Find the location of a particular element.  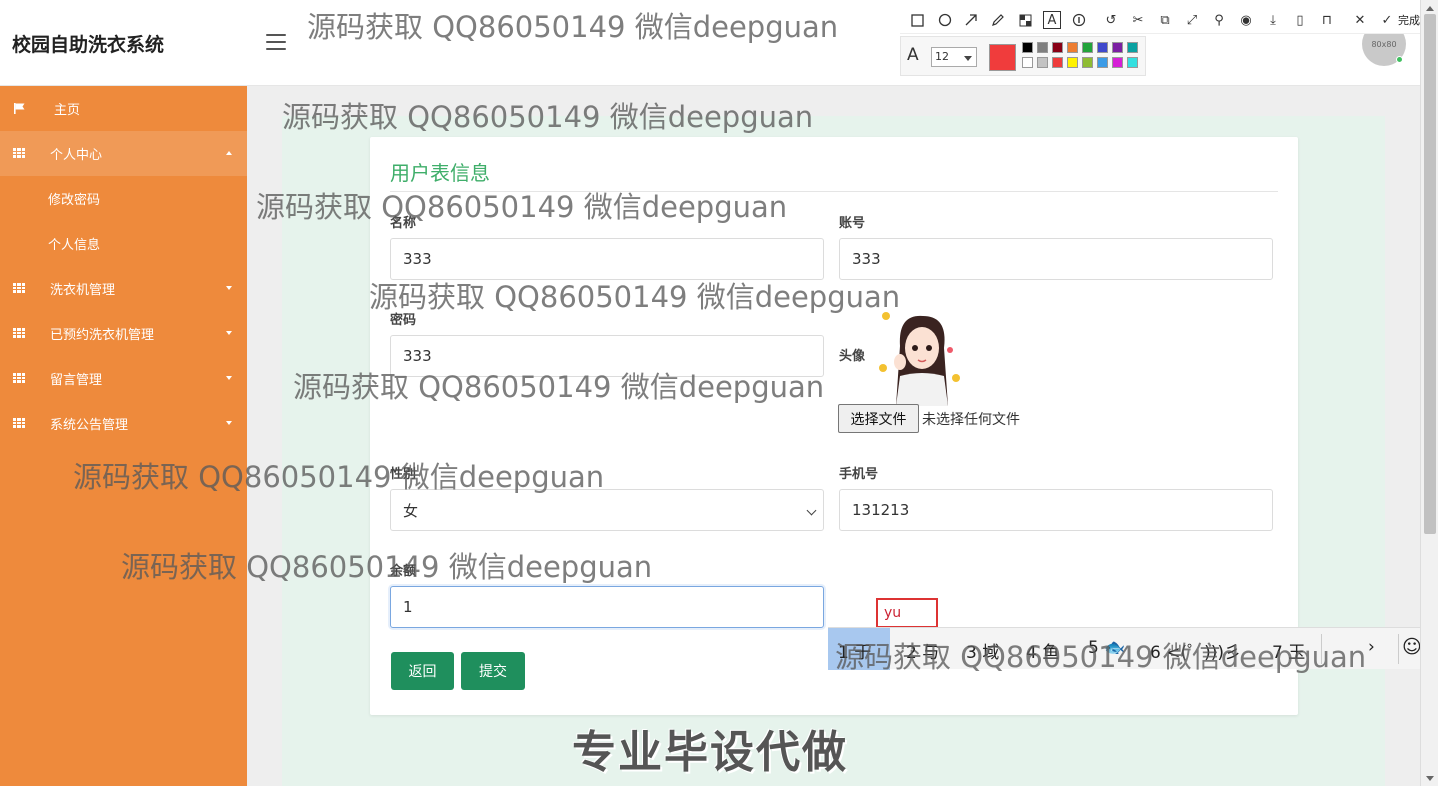

gender-label: 性别 is located at coordinates (403, 474).